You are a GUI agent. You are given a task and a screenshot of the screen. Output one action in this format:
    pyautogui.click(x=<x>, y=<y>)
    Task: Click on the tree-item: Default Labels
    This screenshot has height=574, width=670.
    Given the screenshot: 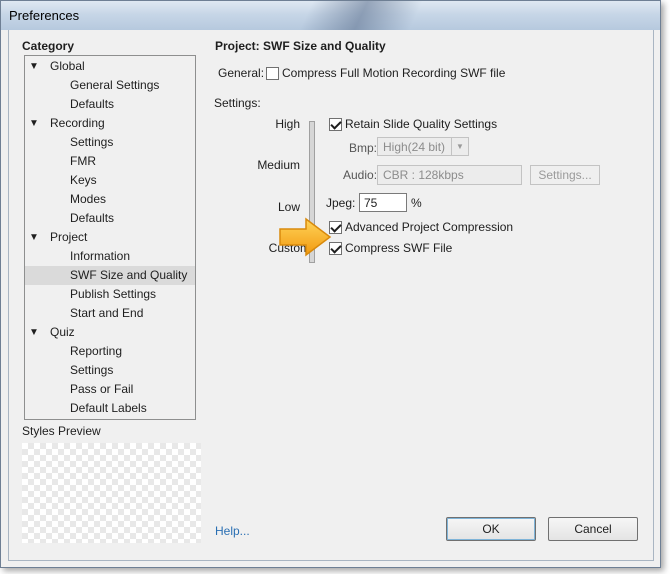 What is the action you would take?
    pyautogui.click(x=110, y=408)
    